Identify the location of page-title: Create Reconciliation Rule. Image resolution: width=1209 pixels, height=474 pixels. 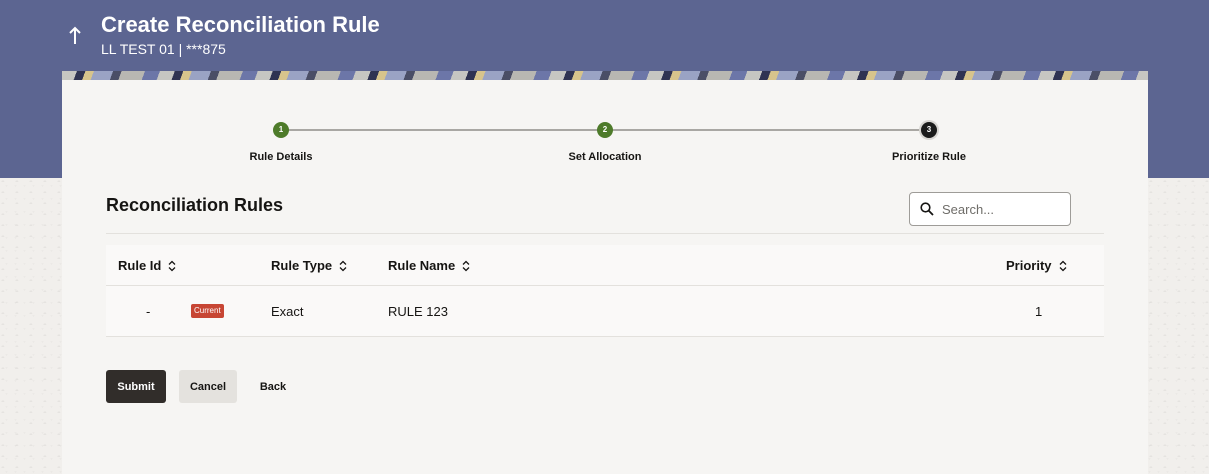
(240, 24).